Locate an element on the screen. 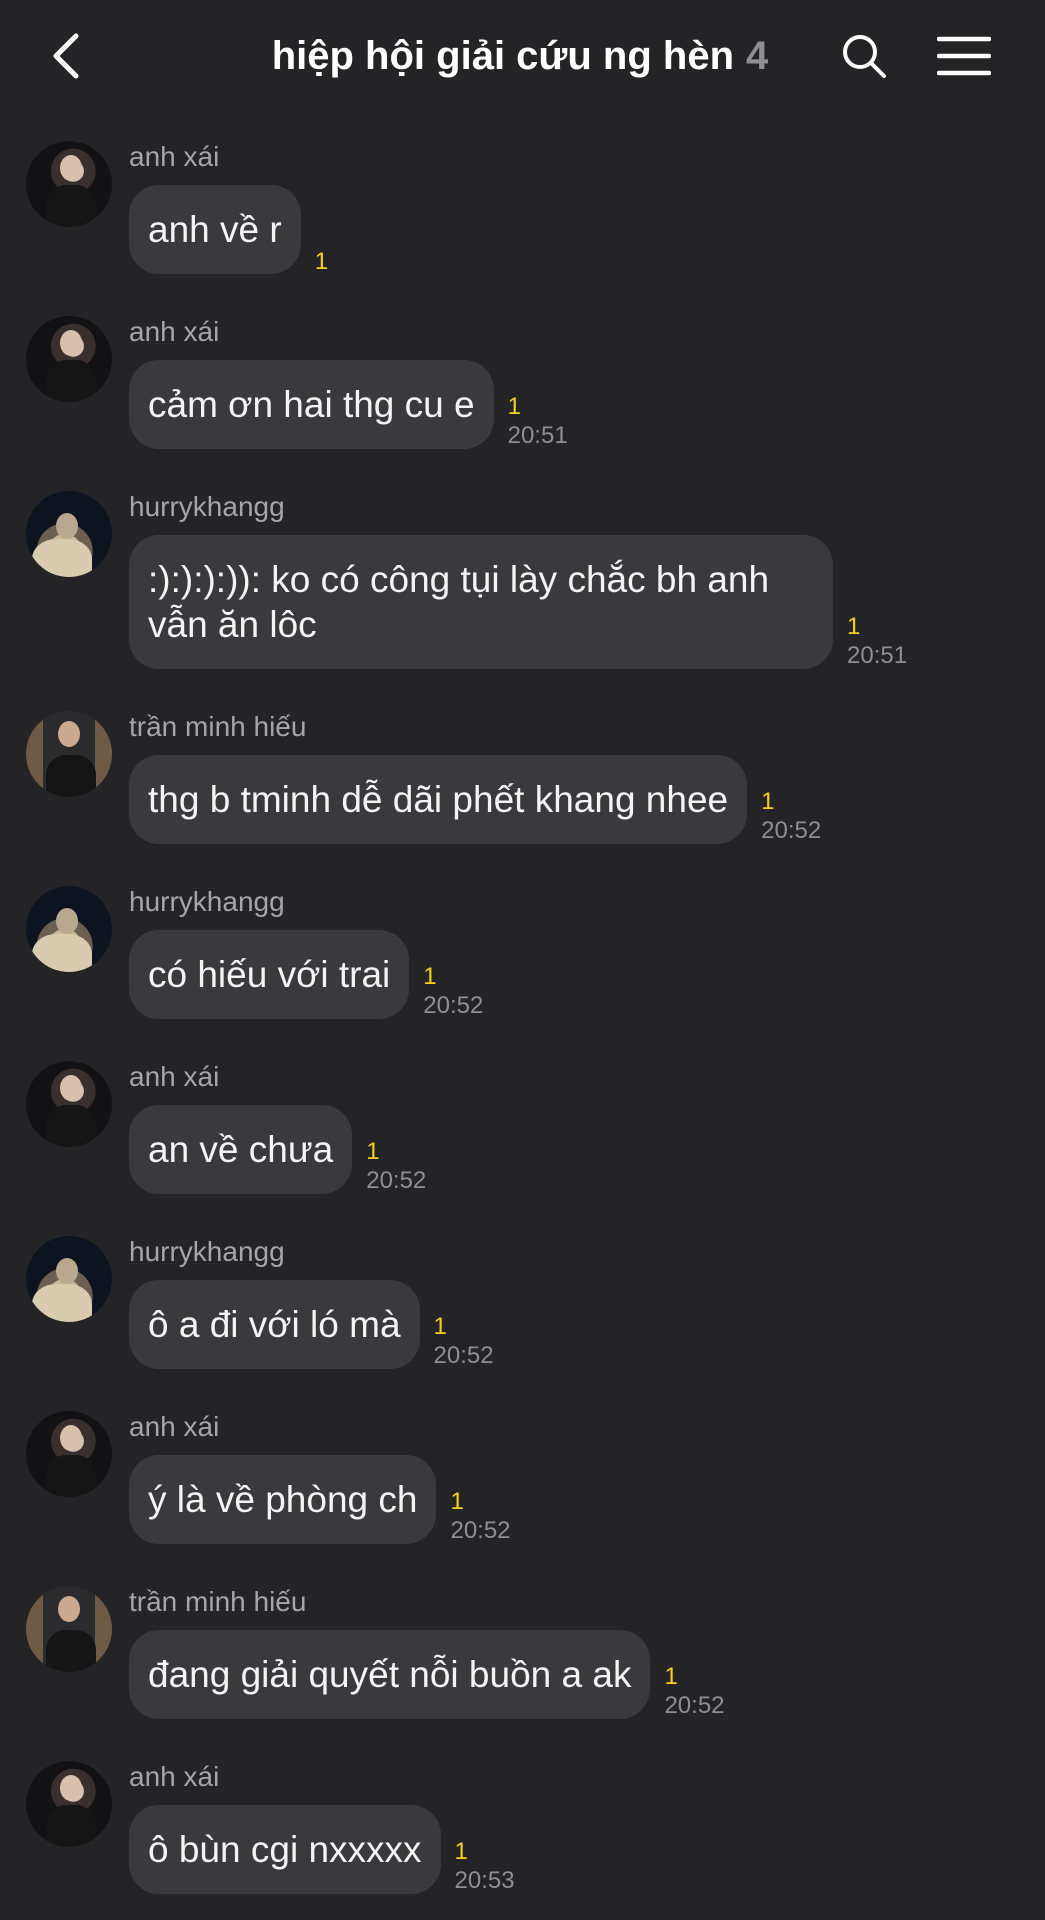 The width and height of the screenshot is (1045, 1920). chat-header: hiệp hội giải cứu ng hèn 4 is located at coordinates (522, 56).